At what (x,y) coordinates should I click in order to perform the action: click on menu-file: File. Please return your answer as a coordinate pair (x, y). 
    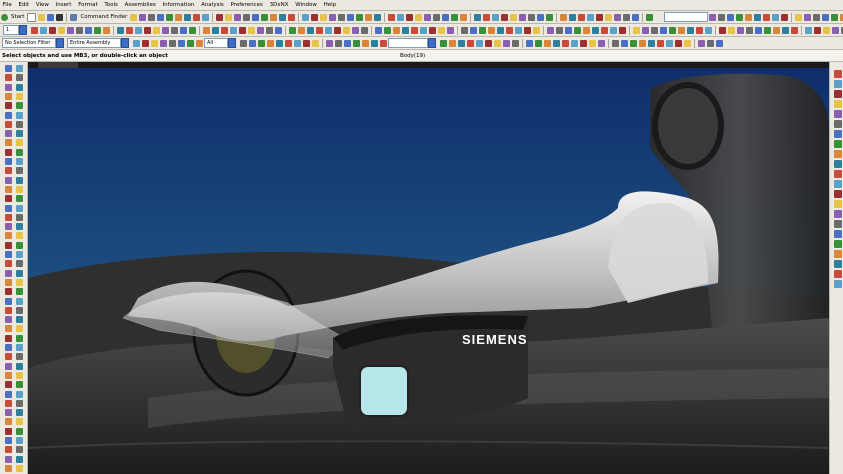
    Looking at the image, I should click on (7, 5).